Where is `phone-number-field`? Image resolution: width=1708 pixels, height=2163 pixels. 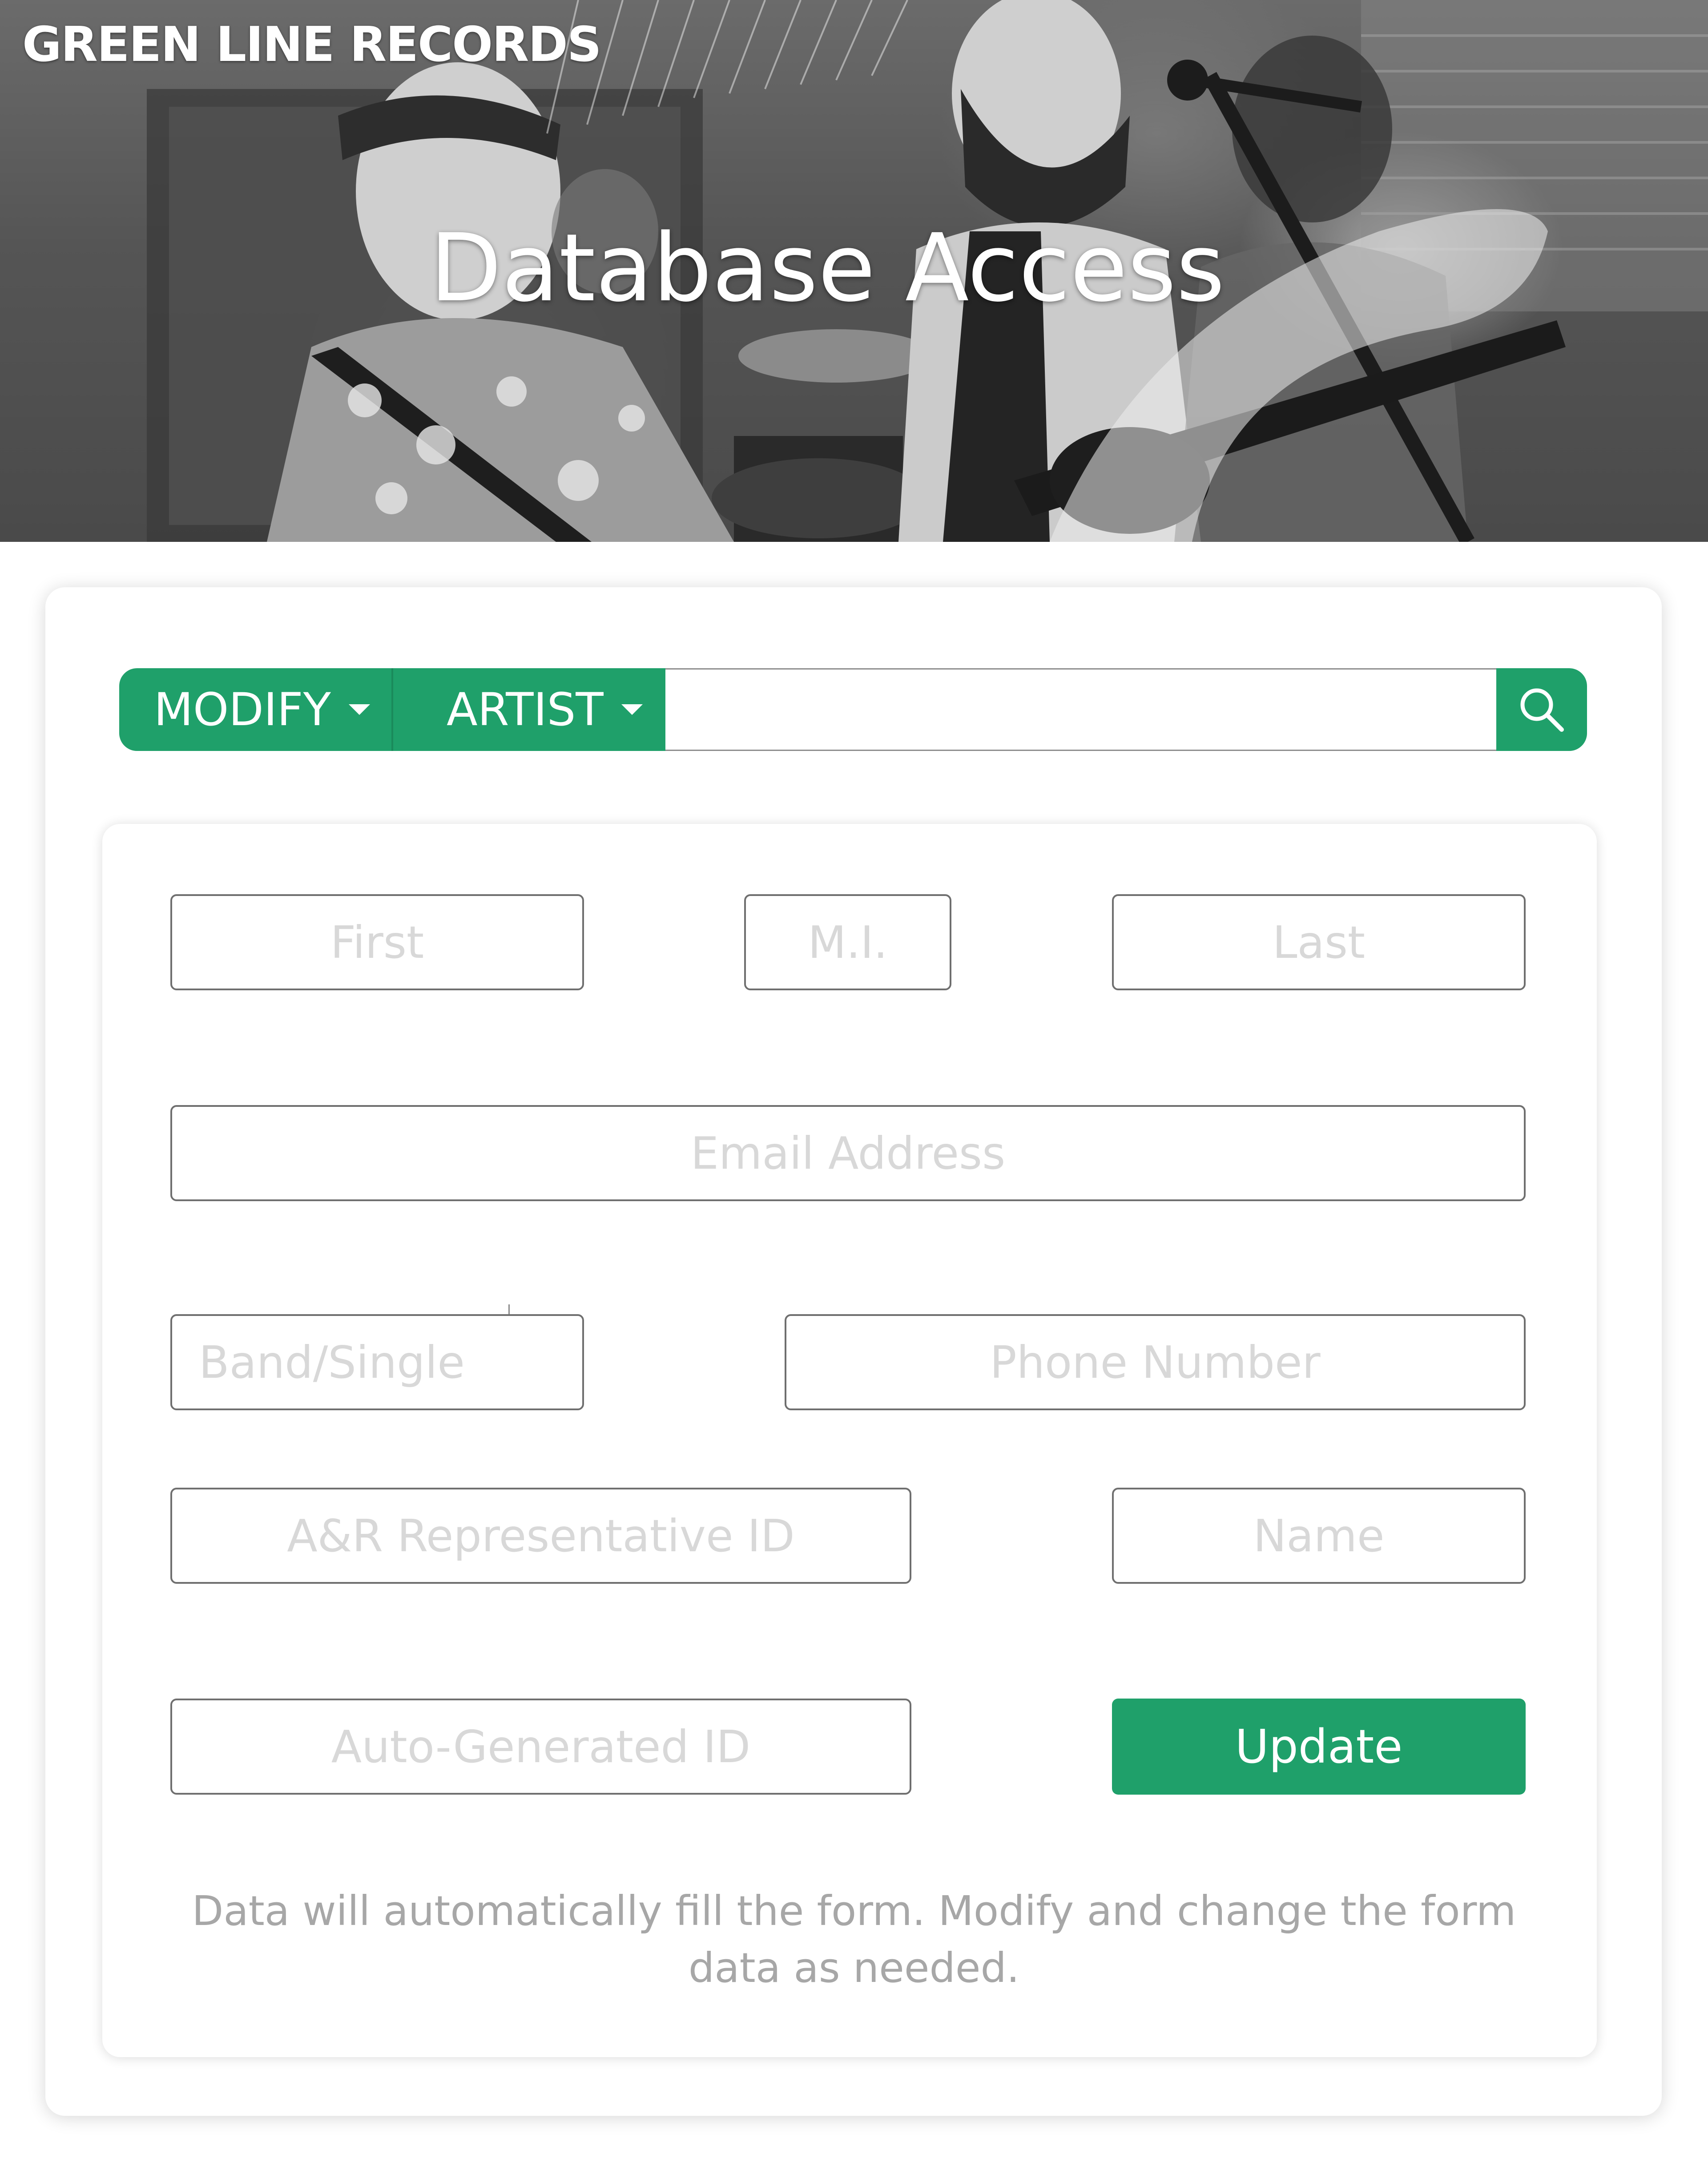
phone-number-field is located at coordinates (1155, 1362).